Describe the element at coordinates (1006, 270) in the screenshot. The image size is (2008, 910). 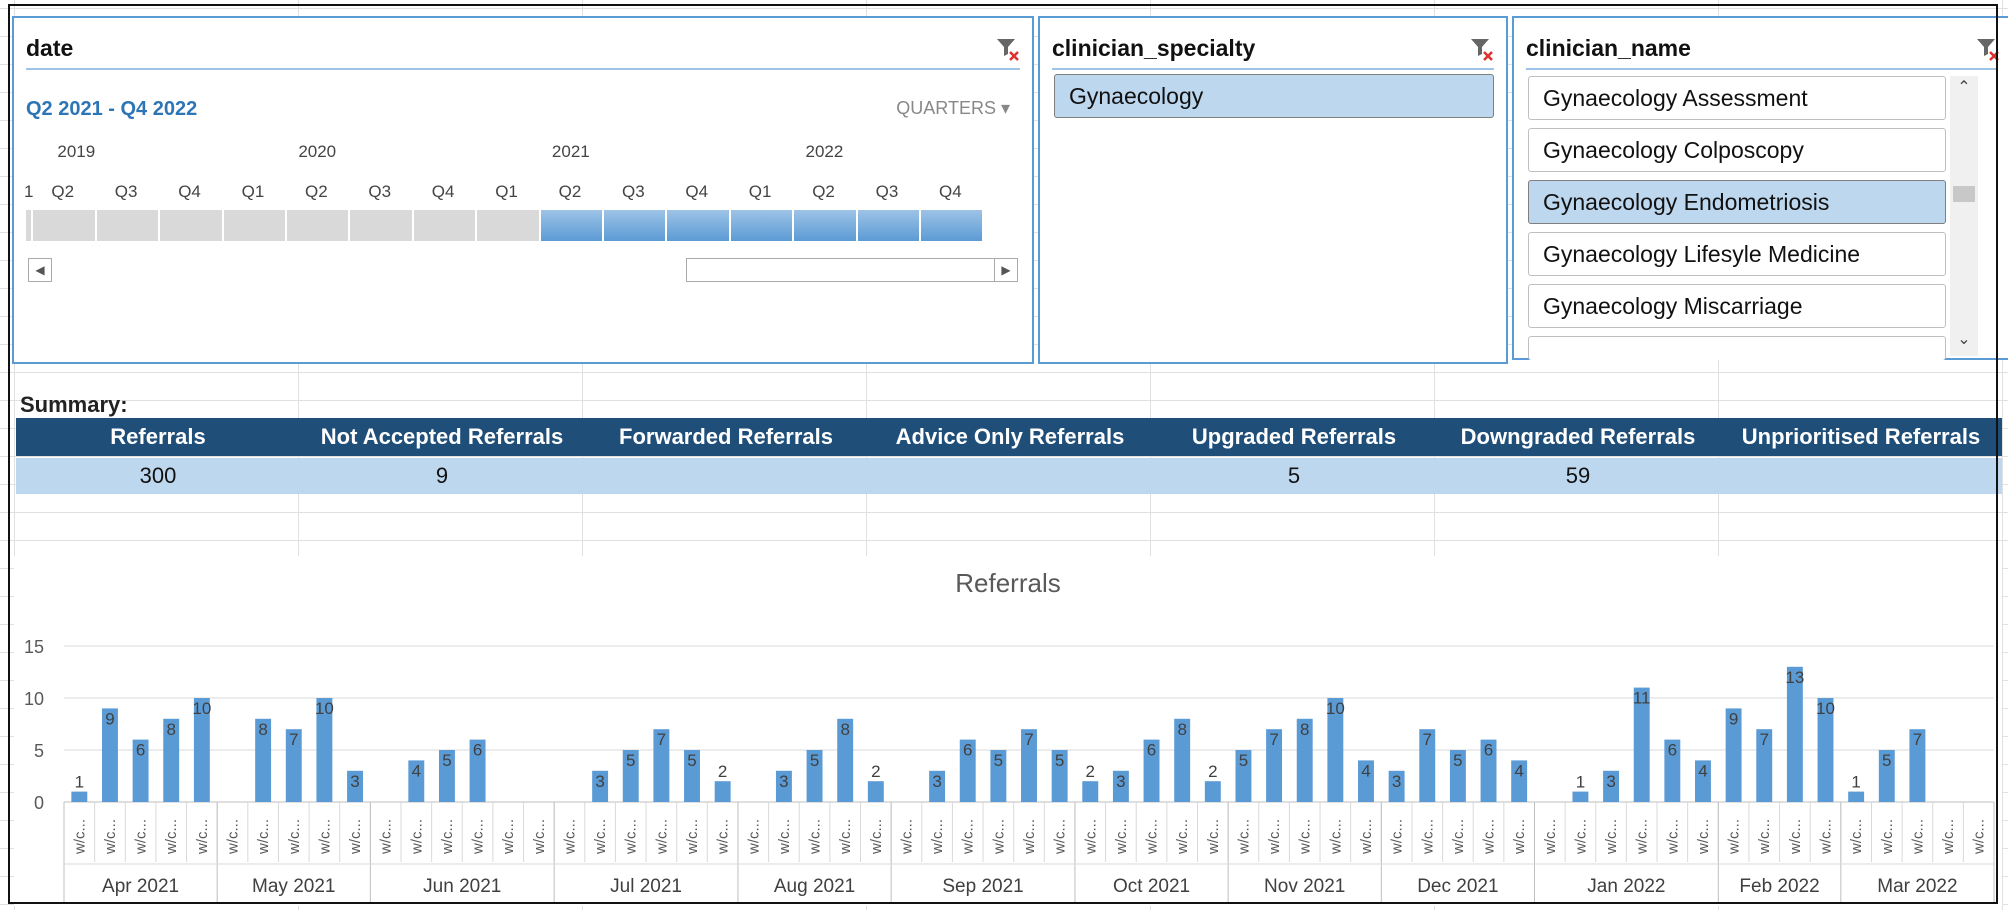
I see `scroll-right-icon: ▶` at that location.